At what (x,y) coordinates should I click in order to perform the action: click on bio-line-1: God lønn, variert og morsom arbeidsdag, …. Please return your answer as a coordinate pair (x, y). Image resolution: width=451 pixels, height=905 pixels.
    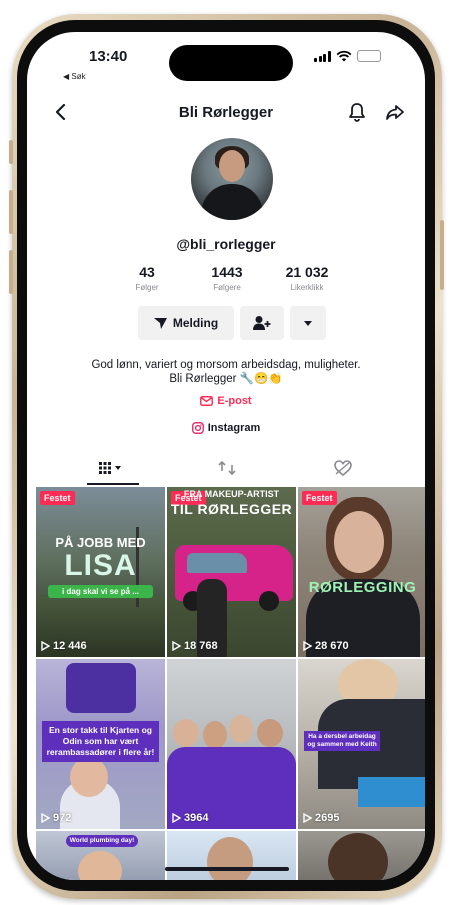
    Looking at the image, I should click on (226, 365).